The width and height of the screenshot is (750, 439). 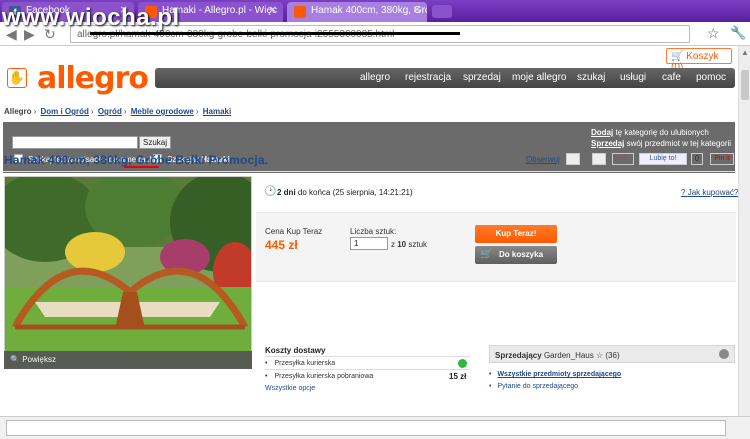 I want to click on breadcrumb-root: Allegro, so click(x=18, y=111).